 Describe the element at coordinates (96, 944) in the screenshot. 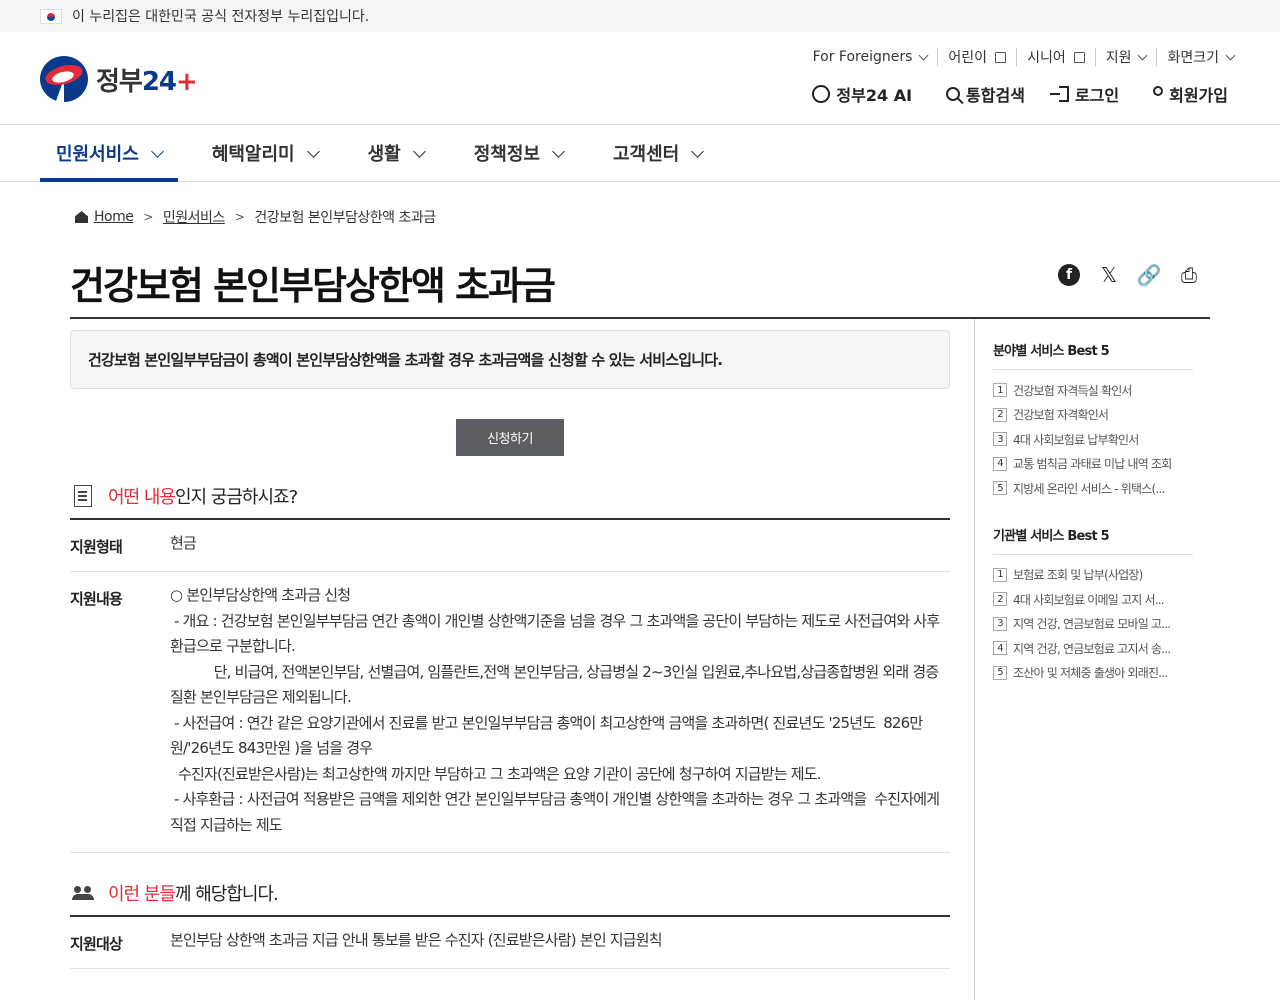

I see `row-key: 지원대상` at that location.